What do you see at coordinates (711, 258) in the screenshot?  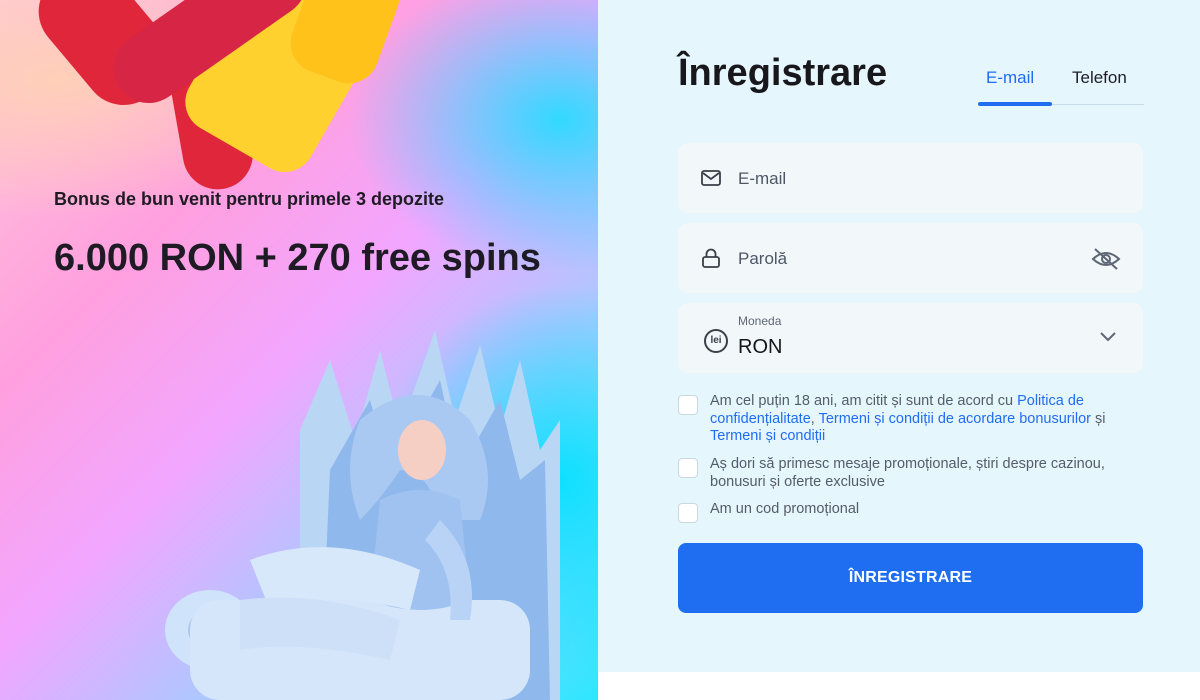 I see `lock-icon` at bounding box center [711, 258].